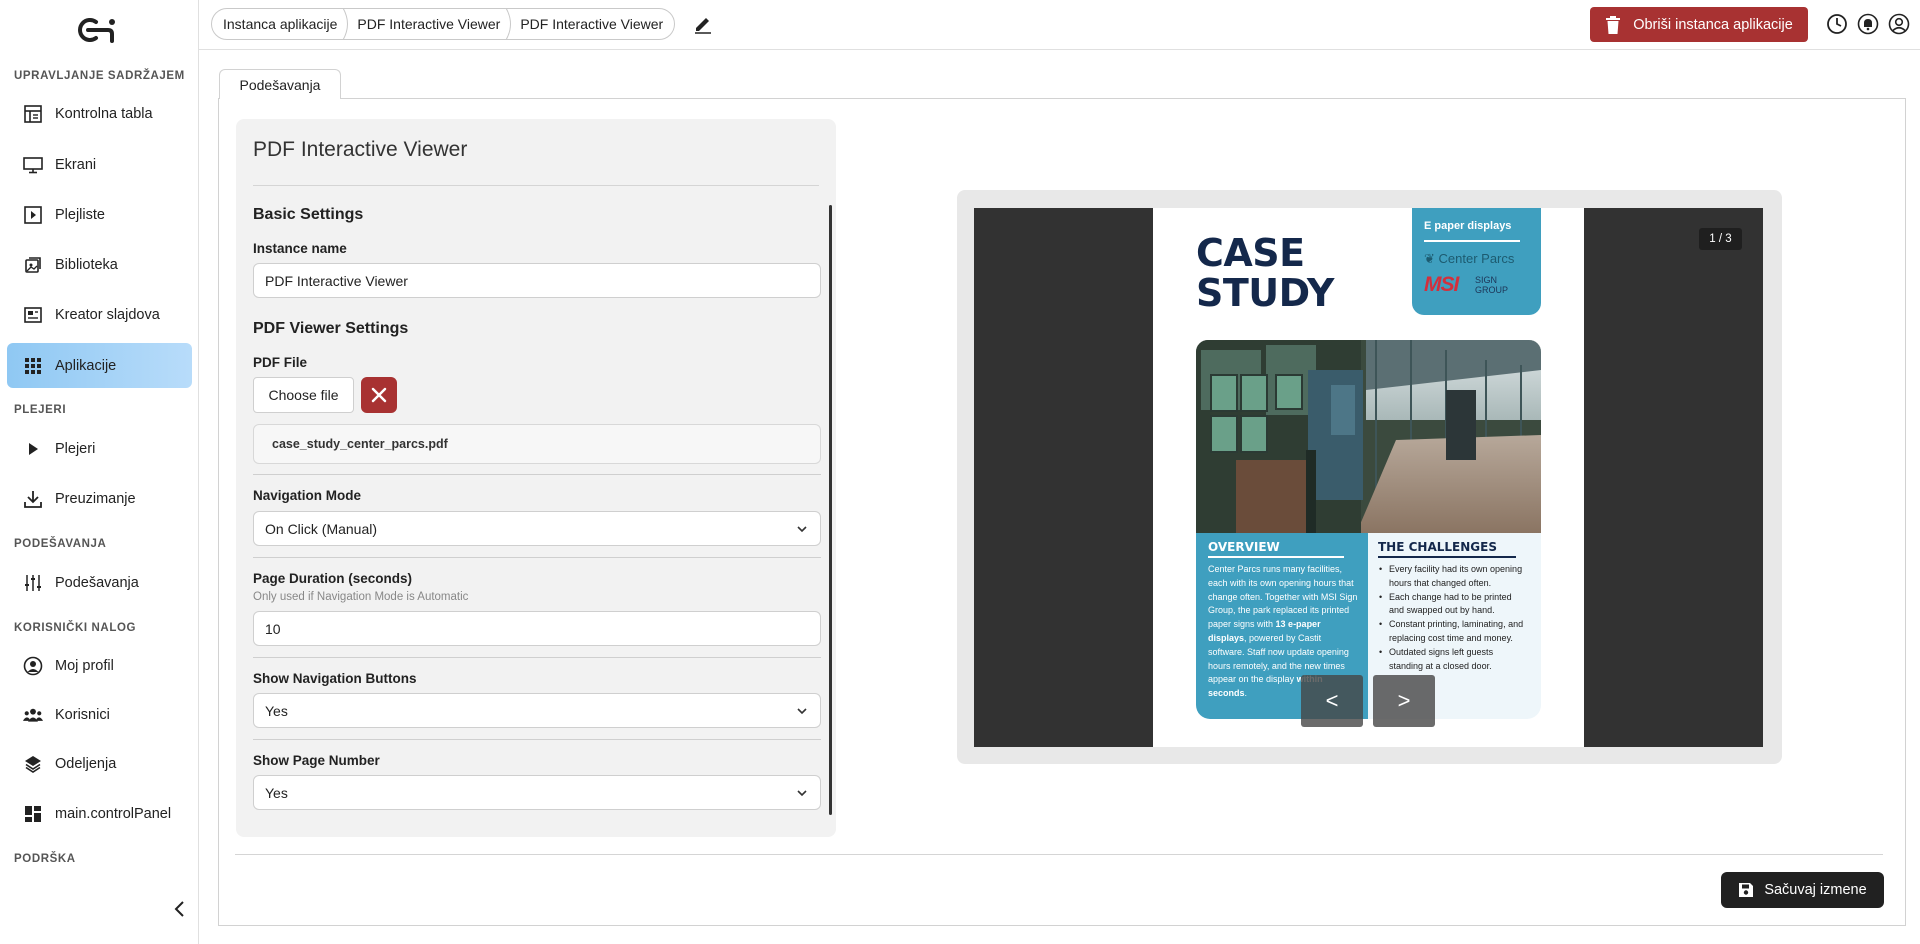  Describe the element at coordinates (97, 582) in the screenshot. I see `sidebar-item-label: Podešavanja` at that location.